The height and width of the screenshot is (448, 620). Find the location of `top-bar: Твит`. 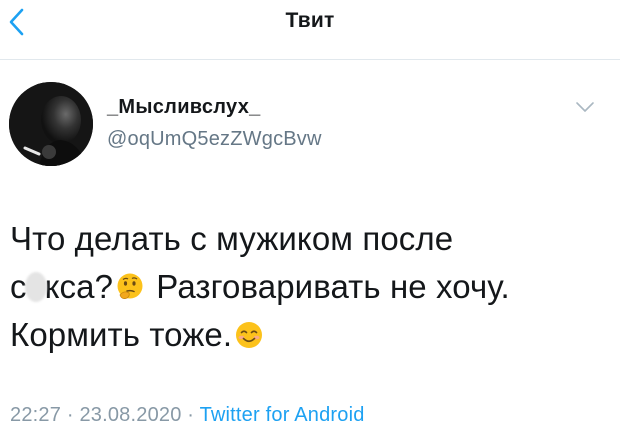

top-bar: Твит is located at coordinates (310, 30).